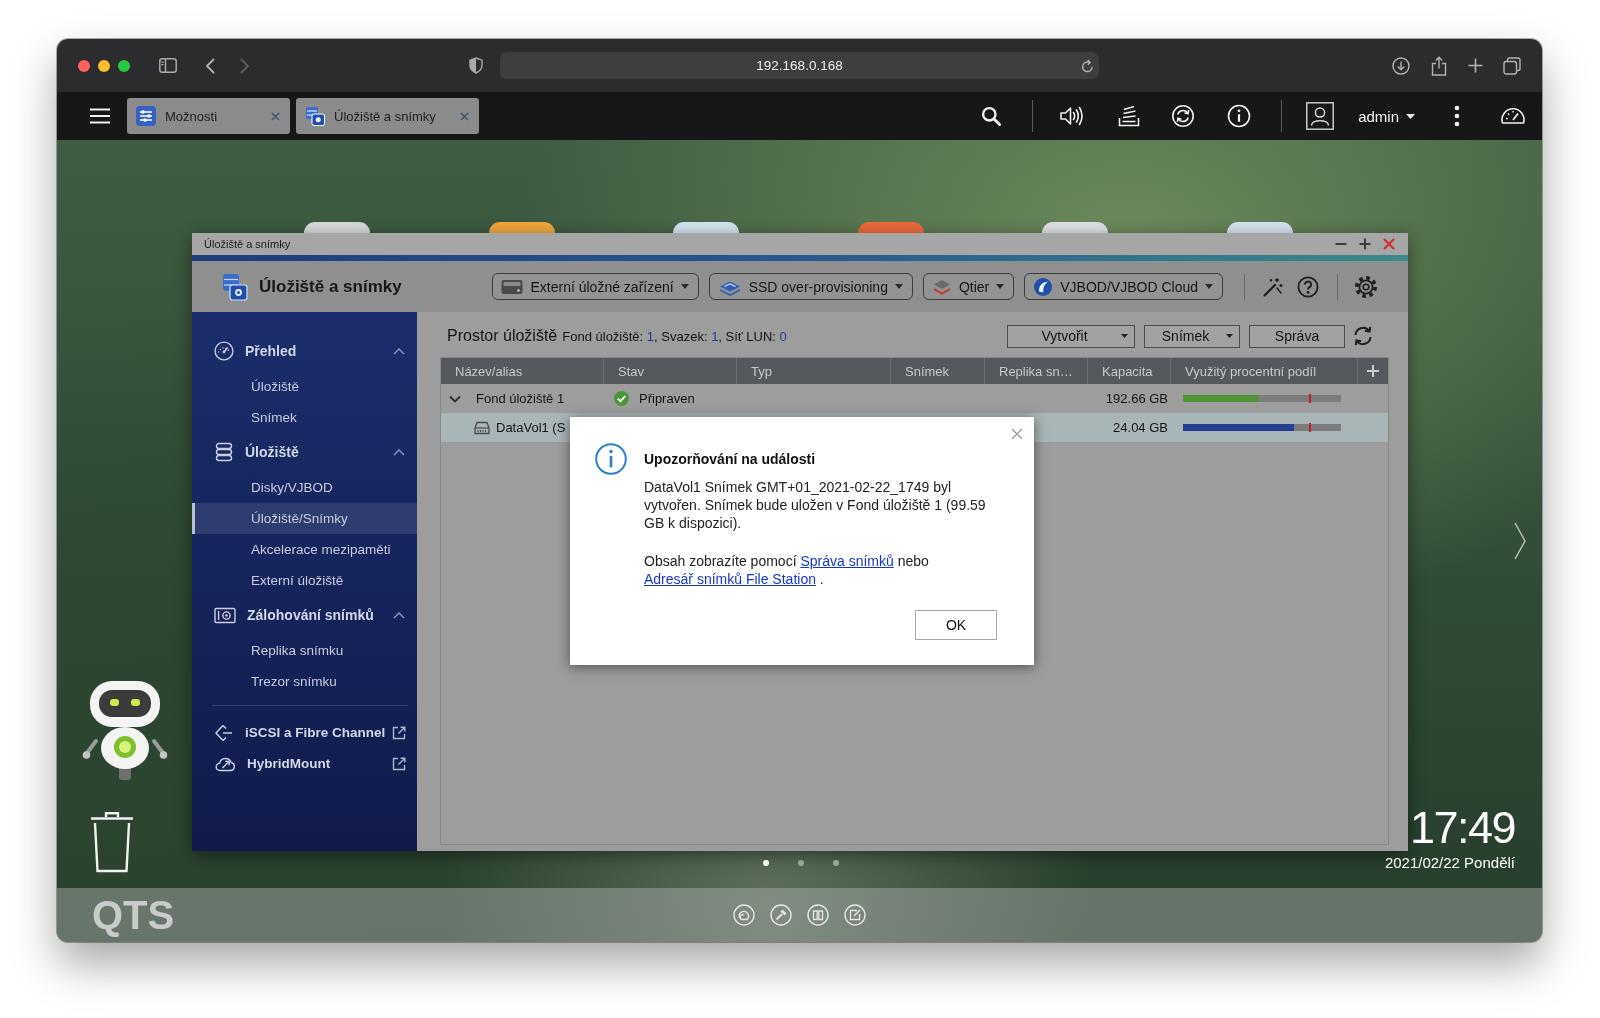 Image resolution: width=1600 pixels, height=1018 pixels. I want to click on sidebar-item: Disky/VJBOD, so click(304, 487).